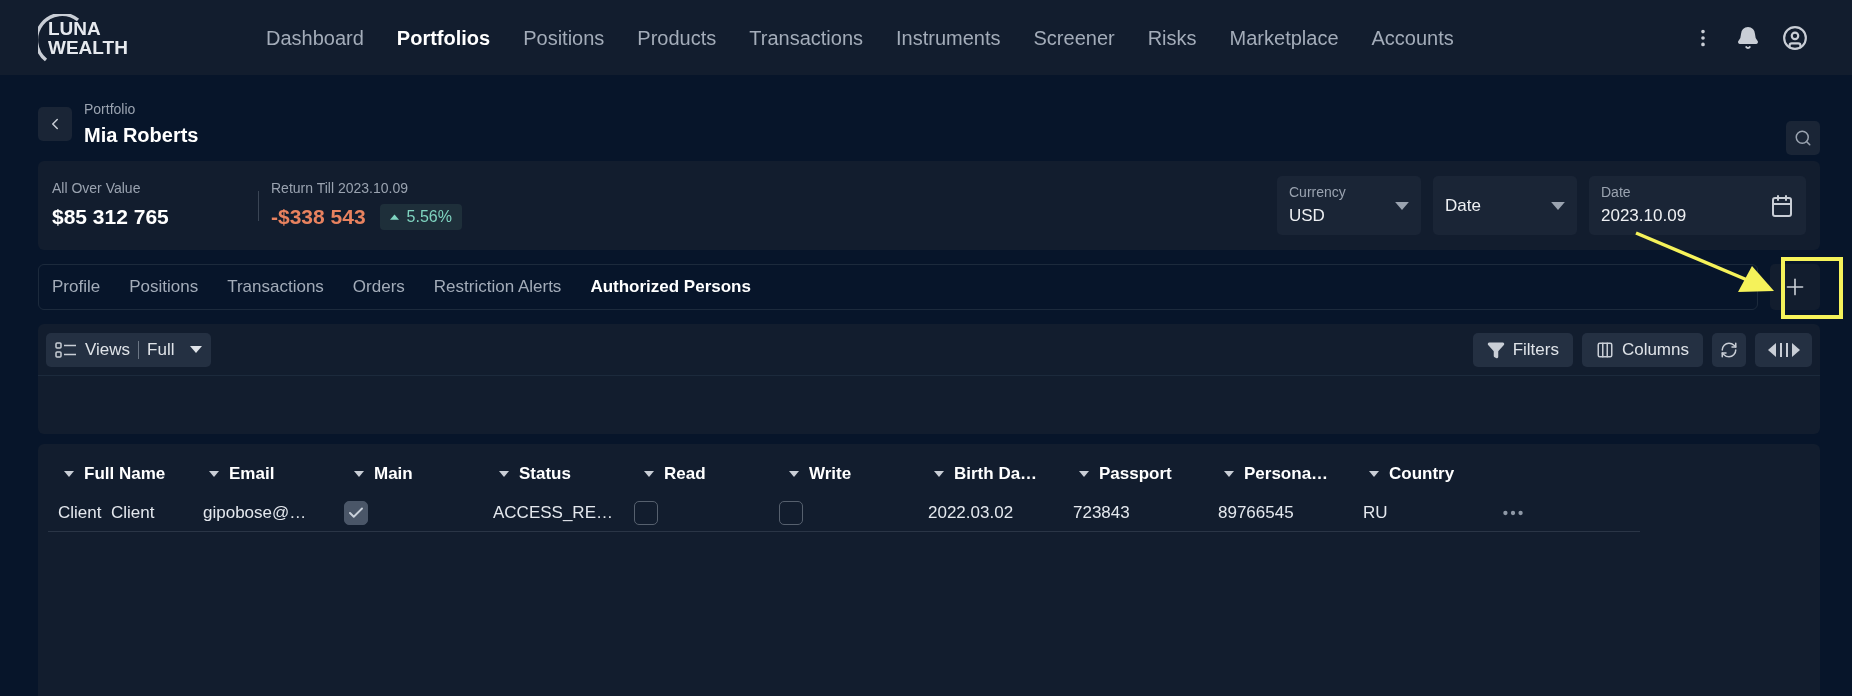 The height and width of the screenshot is (696, 1852). What do you see at coordinates (110, 109) in the screenshot?
I see `page-caption: Portfolio` at bounding box center [110, 109].